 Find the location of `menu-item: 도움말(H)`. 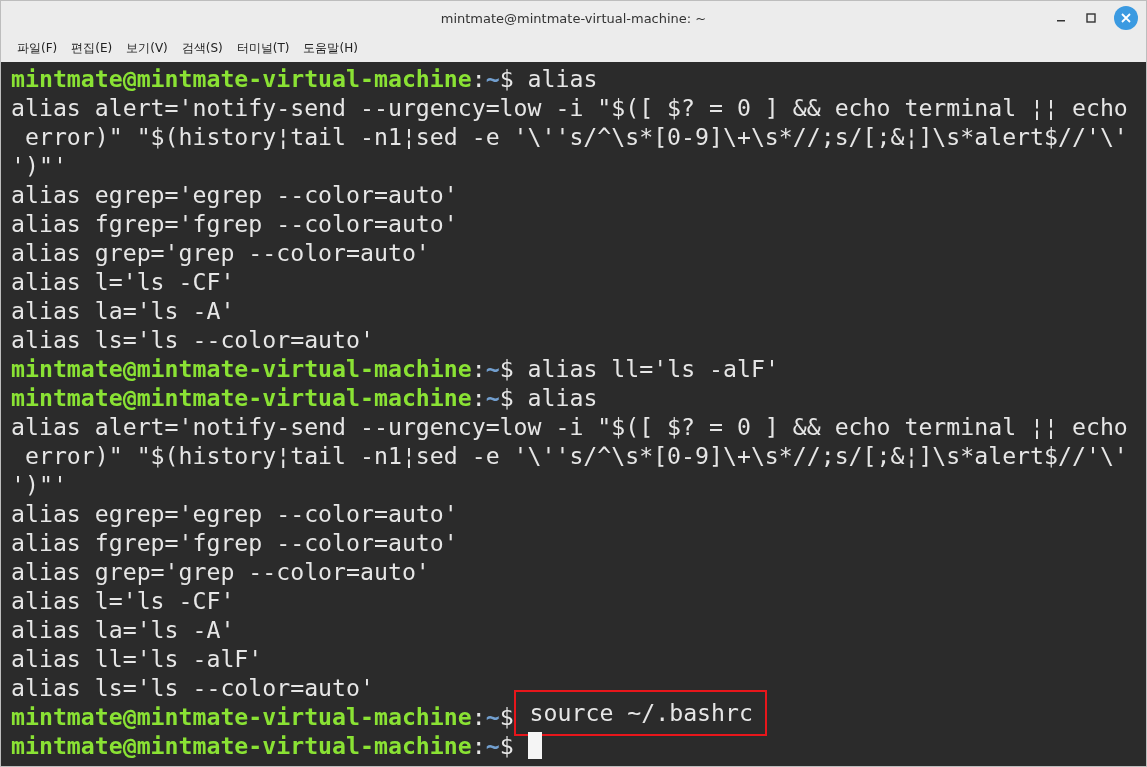

menu-item: 도움말(H) is located at coordinates (330, 48).